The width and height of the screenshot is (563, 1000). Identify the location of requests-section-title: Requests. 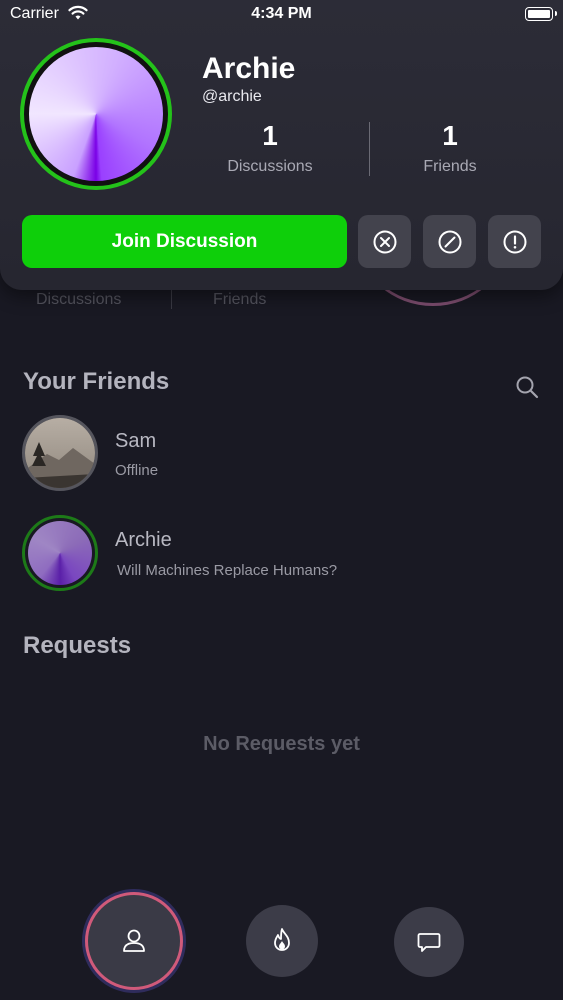
(77, 645).